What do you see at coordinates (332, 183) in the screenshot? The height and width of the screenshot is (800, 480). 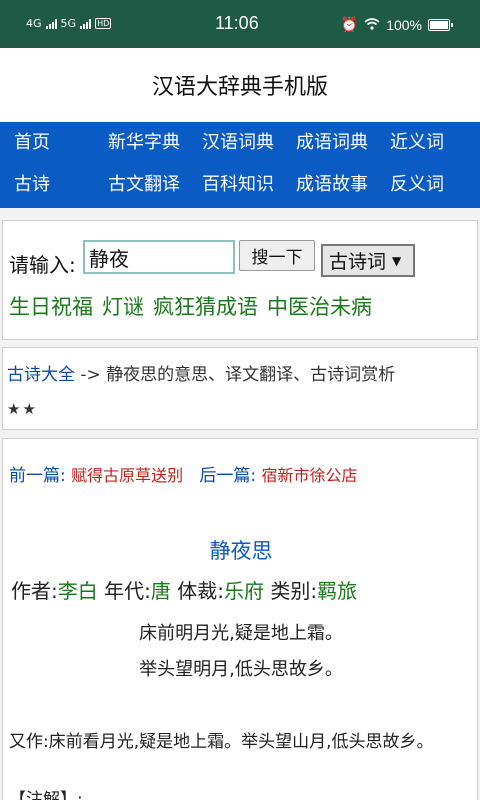 I see `nav-item-idiom-stories: 成语故事` at bounding box center [332, 183].